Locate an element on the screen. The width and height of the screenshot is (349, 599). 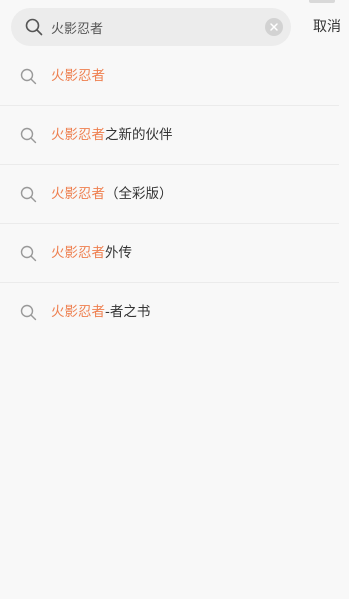
suggestion-rest: （全彩版） is located at coordinates (139, 194).